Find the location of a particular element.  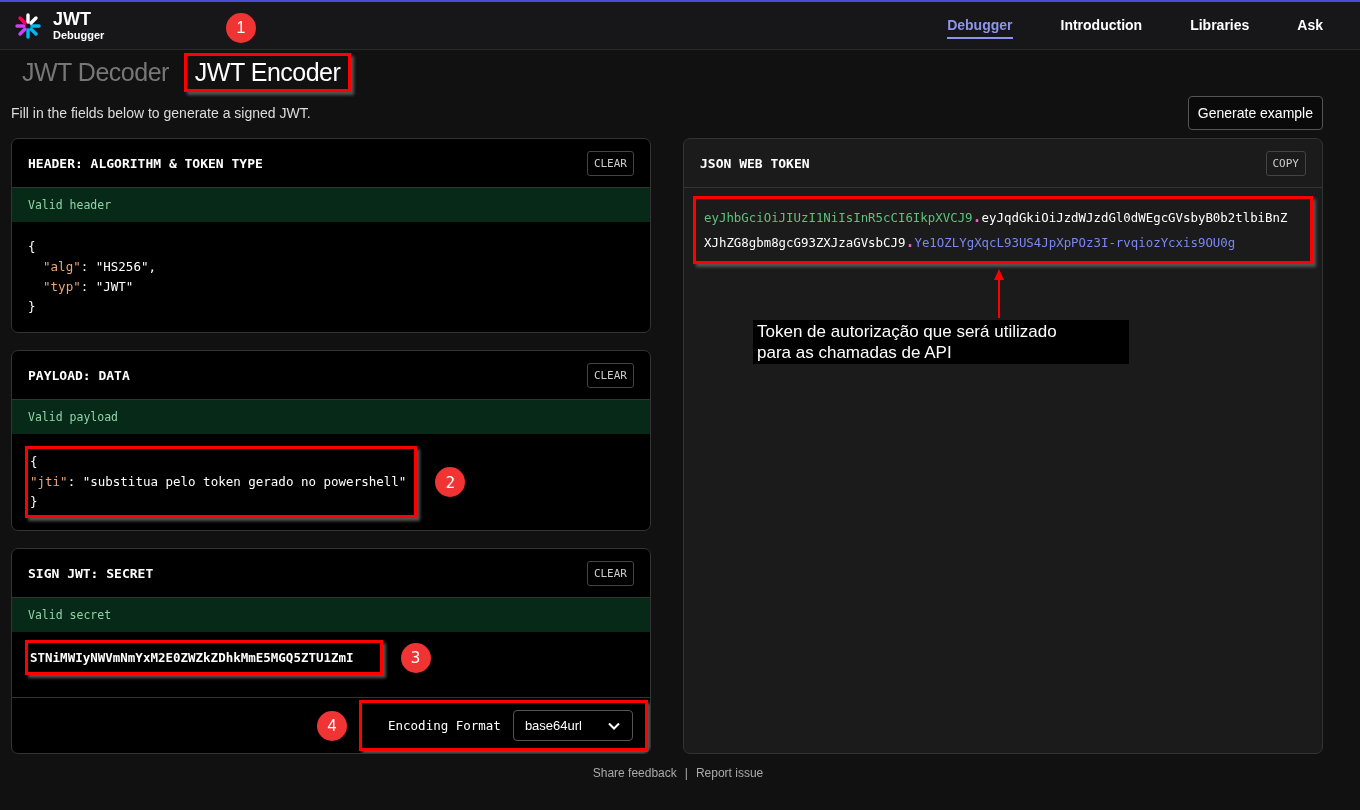

code-line: "typ": "JWT" is located at coordinates (88, 287).